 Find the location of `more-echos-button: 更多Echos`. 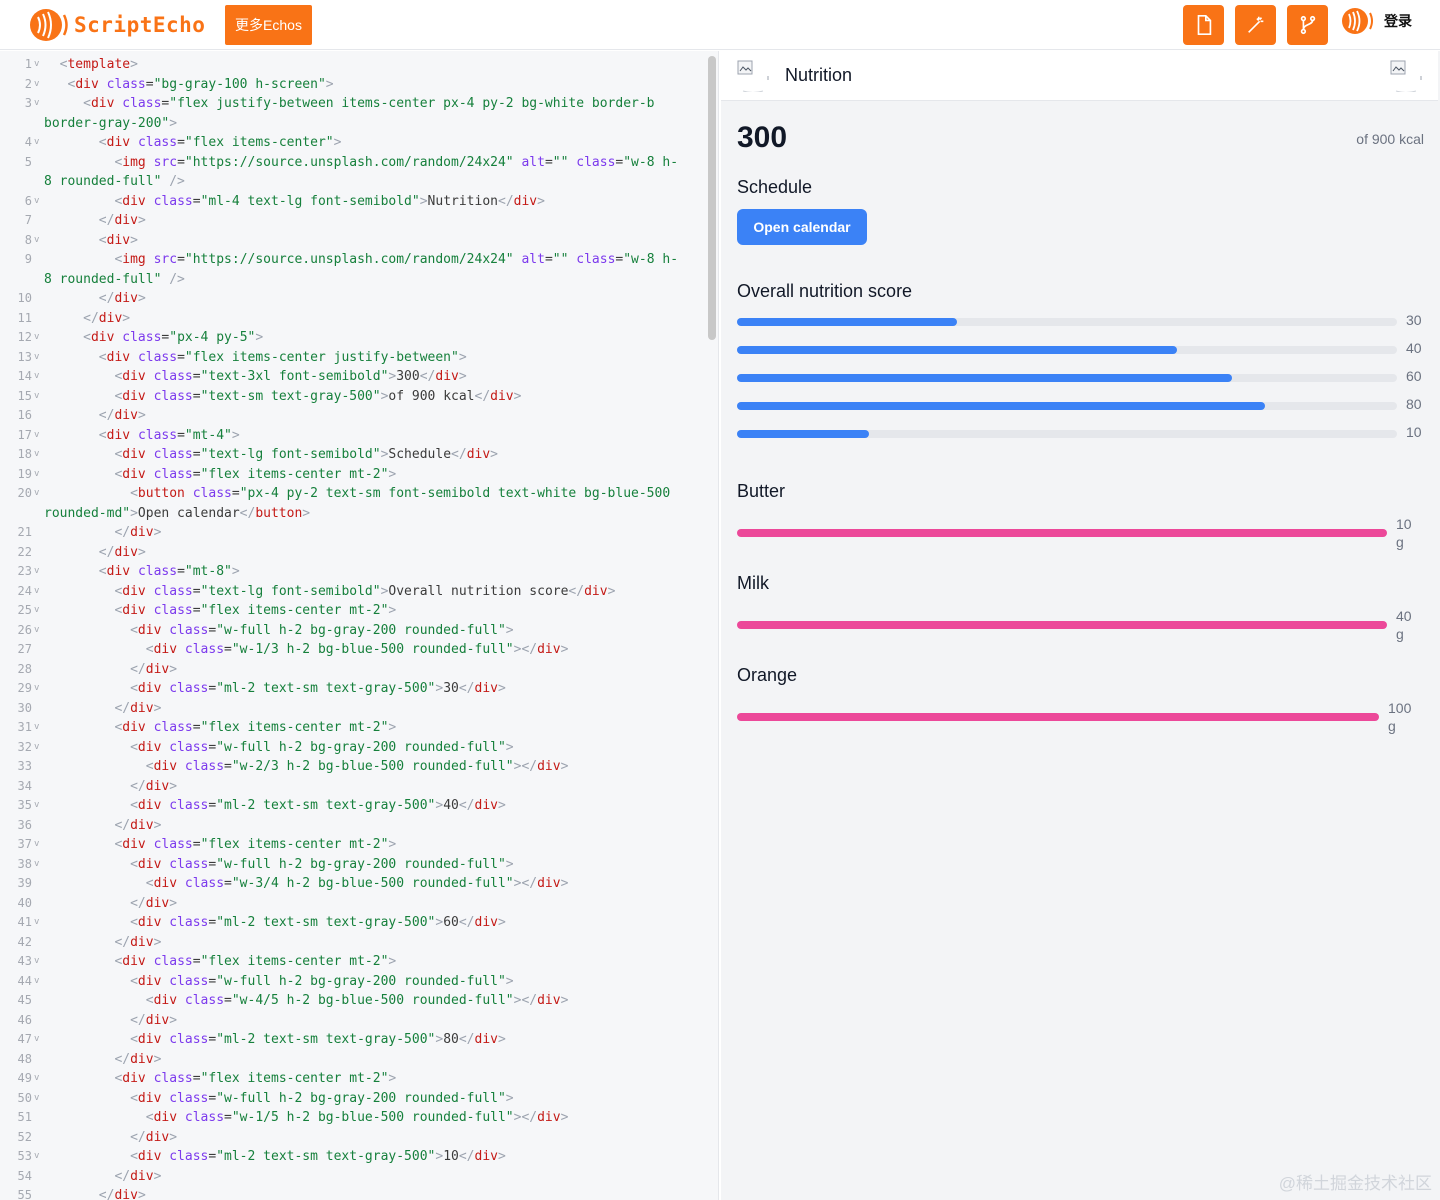

more-echos-button: 更多Echos is located at coordinates (268, 25).